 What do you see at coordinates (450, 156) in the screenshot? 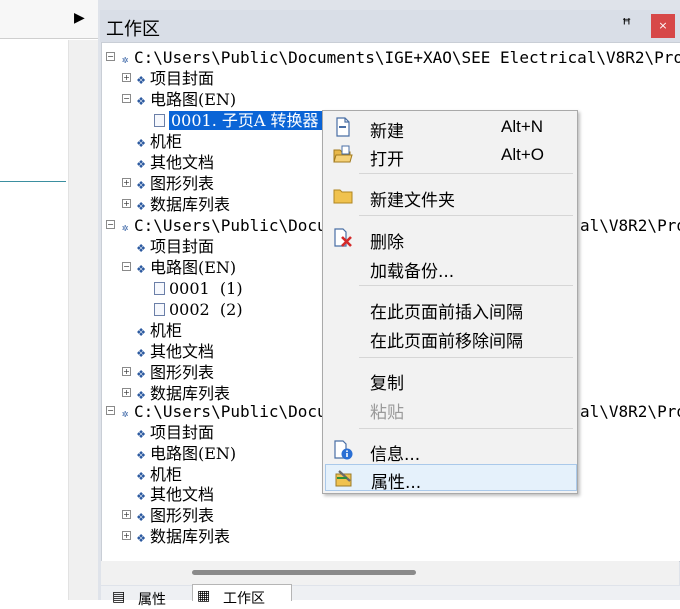
I see `menu-item-open: 打开 Alt+O` at bounding box center [450, 156].